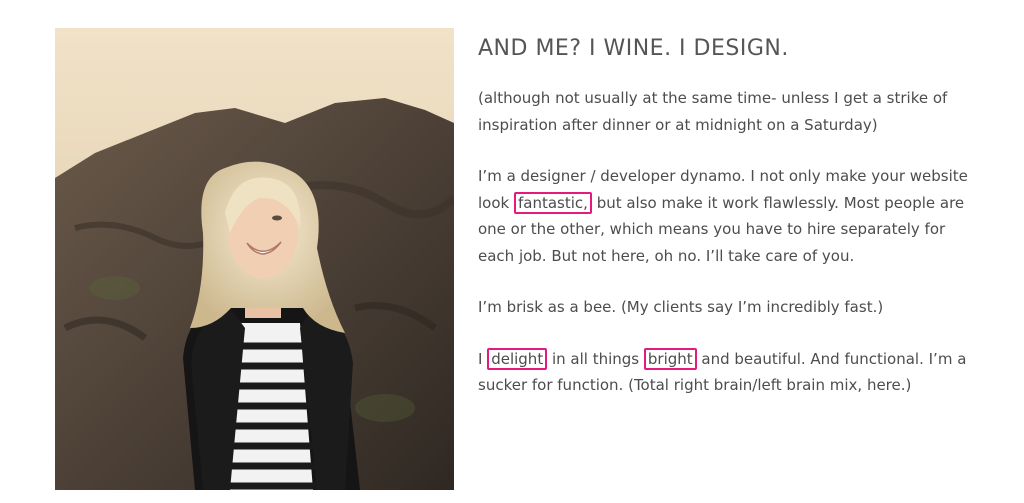 Image resolution: width=1024 pixels, height=503 pixels. I want to click on section-heading: AND ME? I WINE. I DESIGN., so click(633, 48).